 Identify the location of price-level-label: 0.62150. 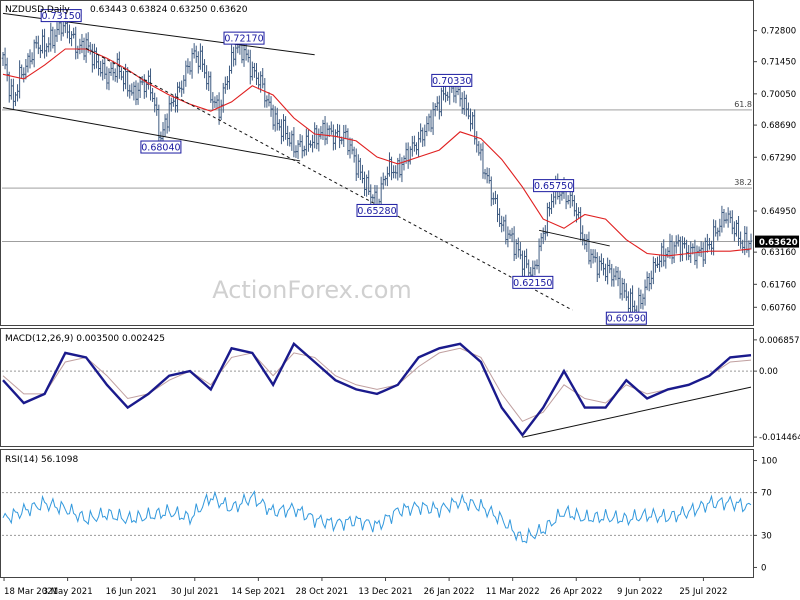
(532, 283).